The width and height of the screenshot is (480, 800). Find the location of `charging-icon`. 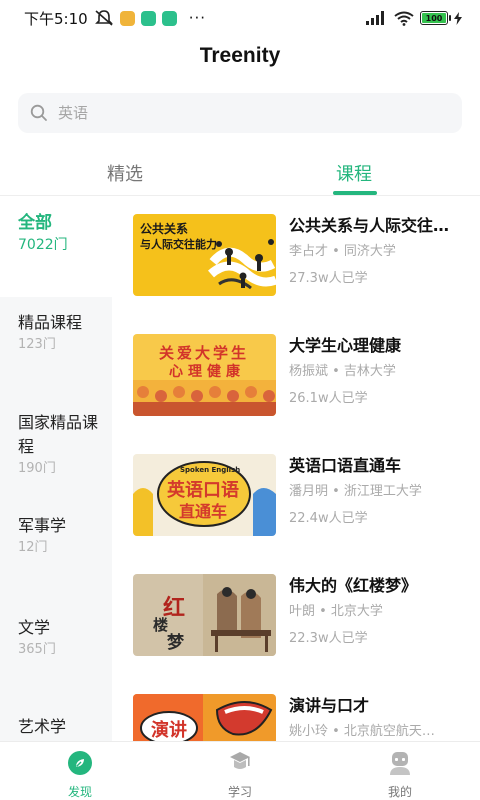

charging-icon is located at coordinates (458, 18).